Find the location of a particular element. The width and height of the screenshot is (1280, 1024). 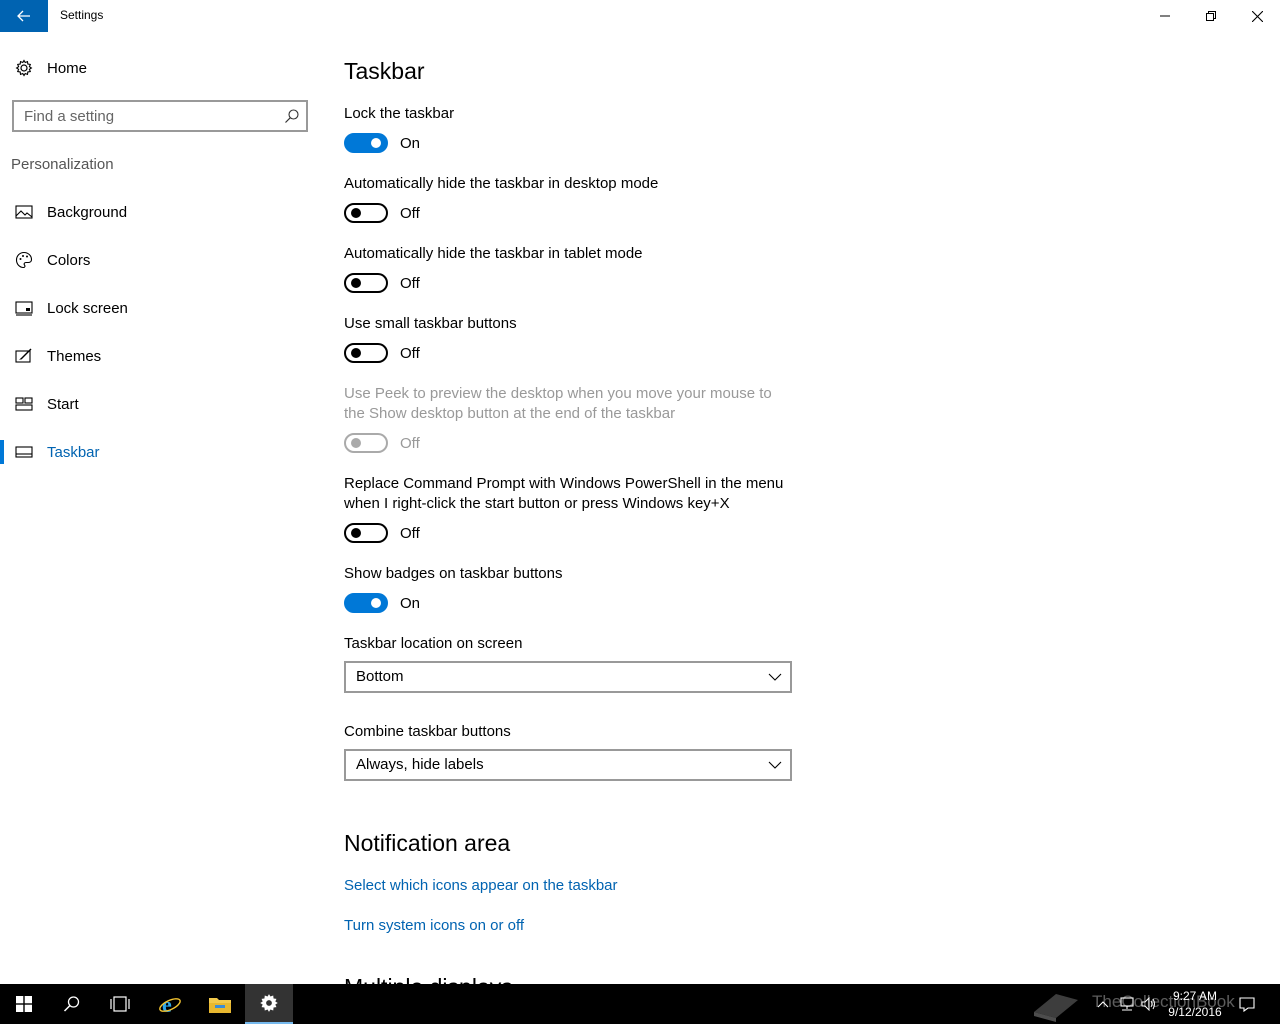

file-explorer-button is located at coordinates (220, 1004).